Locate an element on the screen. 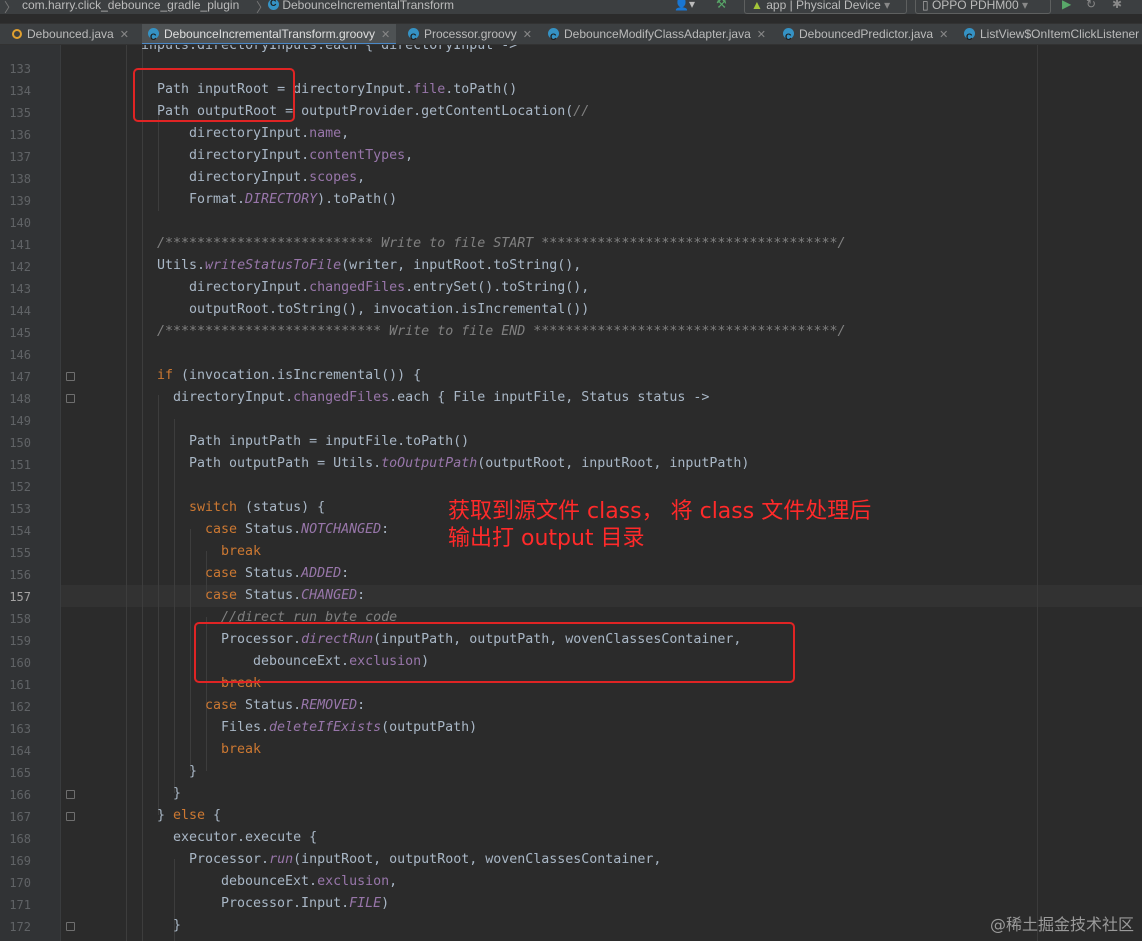 The height and width of the screenshot is (941, 1142). line-number: 159 is located at coordinates (20, 641).